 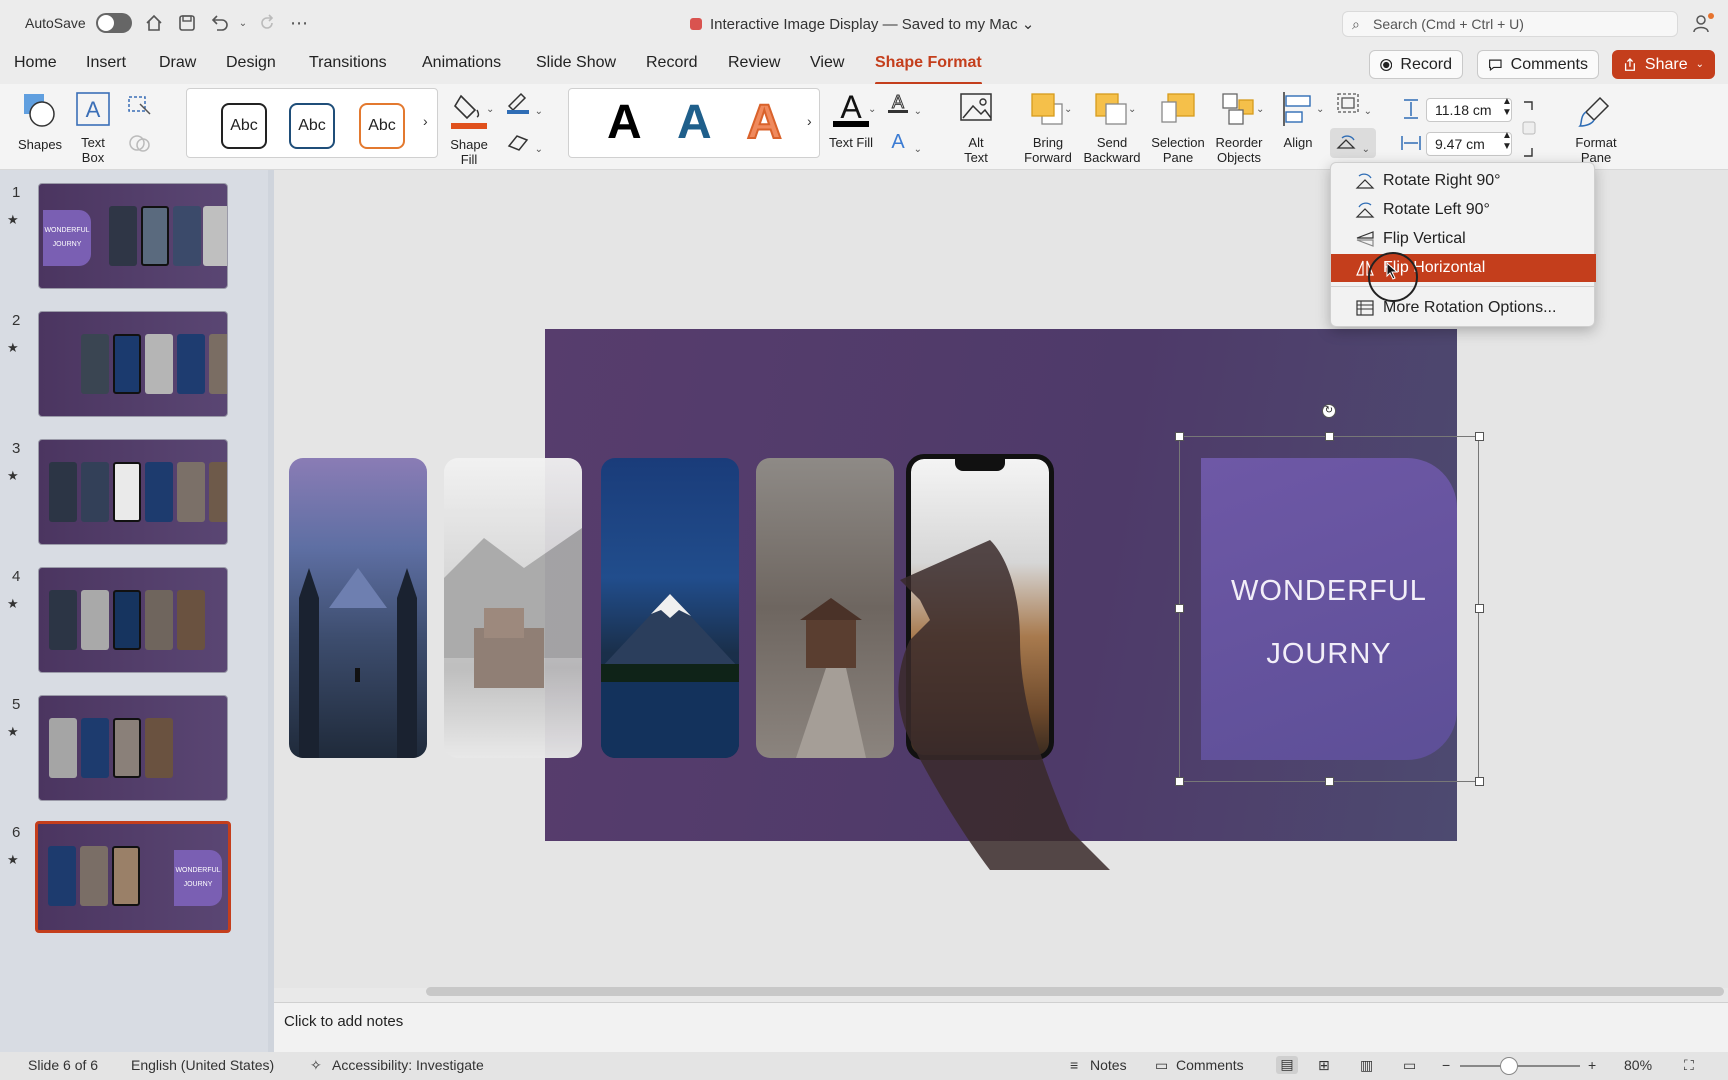 I want to click on text-box-button: A Text Box, so click(x=93, y=127).